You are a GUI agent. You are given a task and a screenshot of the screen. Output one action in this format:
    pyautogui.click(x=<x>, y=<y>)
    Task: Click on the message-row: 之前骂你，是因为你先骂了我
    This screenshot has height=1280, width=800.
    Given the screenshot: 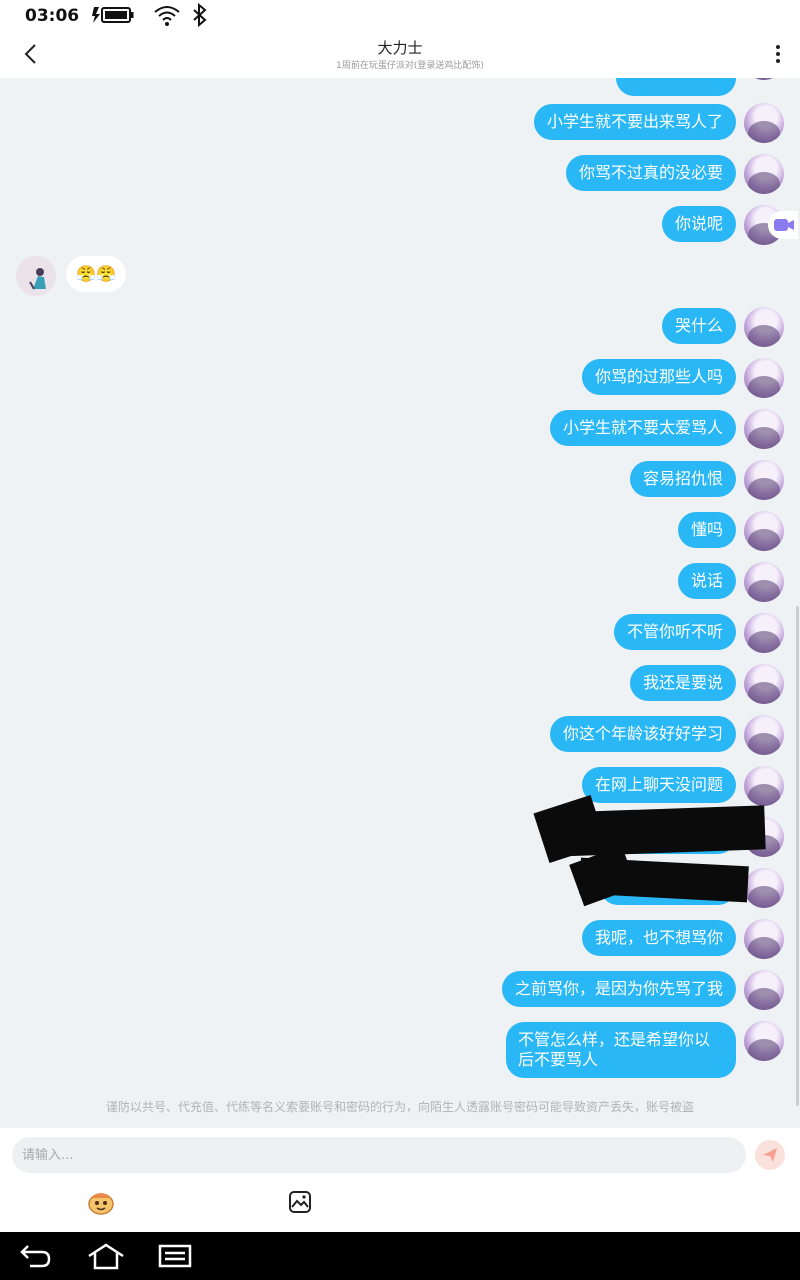 What is the action you would take?
    pyautogui.click(x=400, y=990)
    